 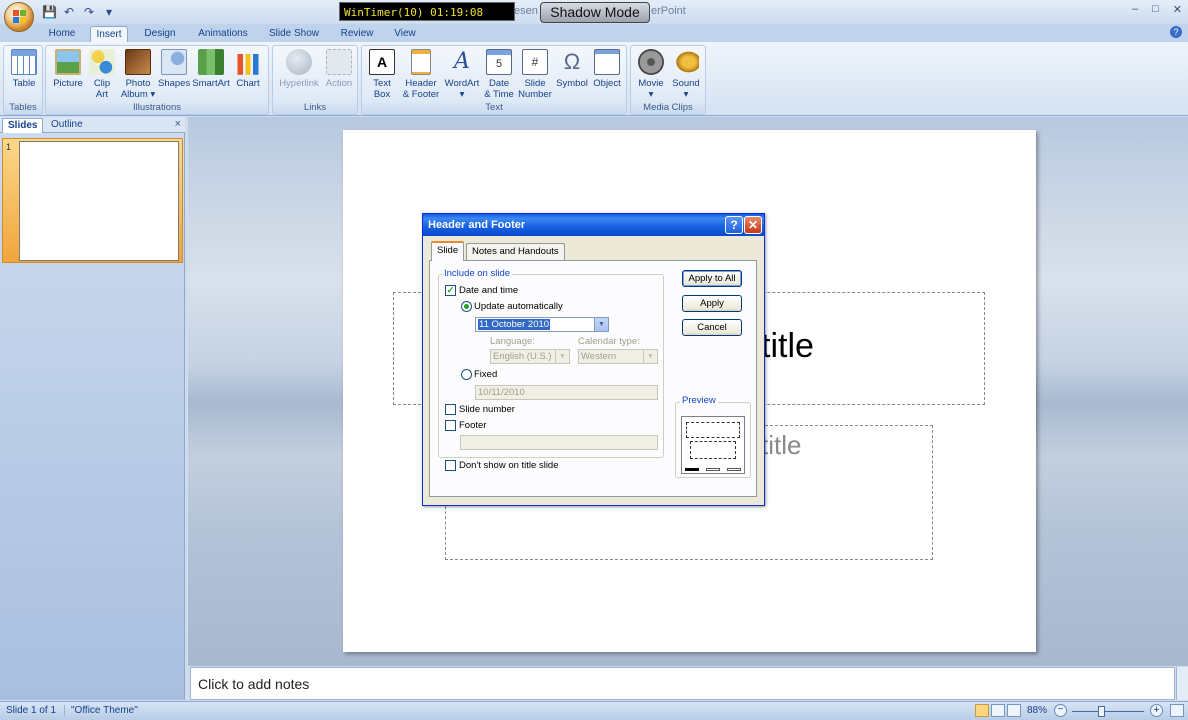 What do you see at coordinates (174, 69) in the screenshot?
I see `shapes-button: Shapes` at bounding box center [174, 69].